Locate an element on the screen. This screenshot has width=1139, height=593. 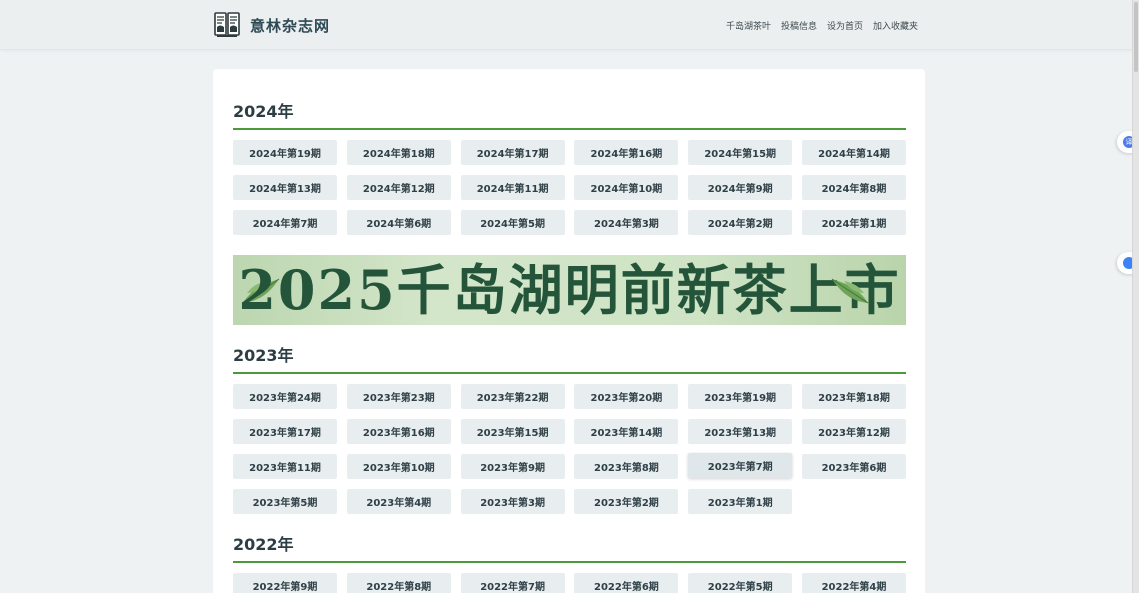
issue-link: 2024年第8期 is located at coordinates (853, 187).